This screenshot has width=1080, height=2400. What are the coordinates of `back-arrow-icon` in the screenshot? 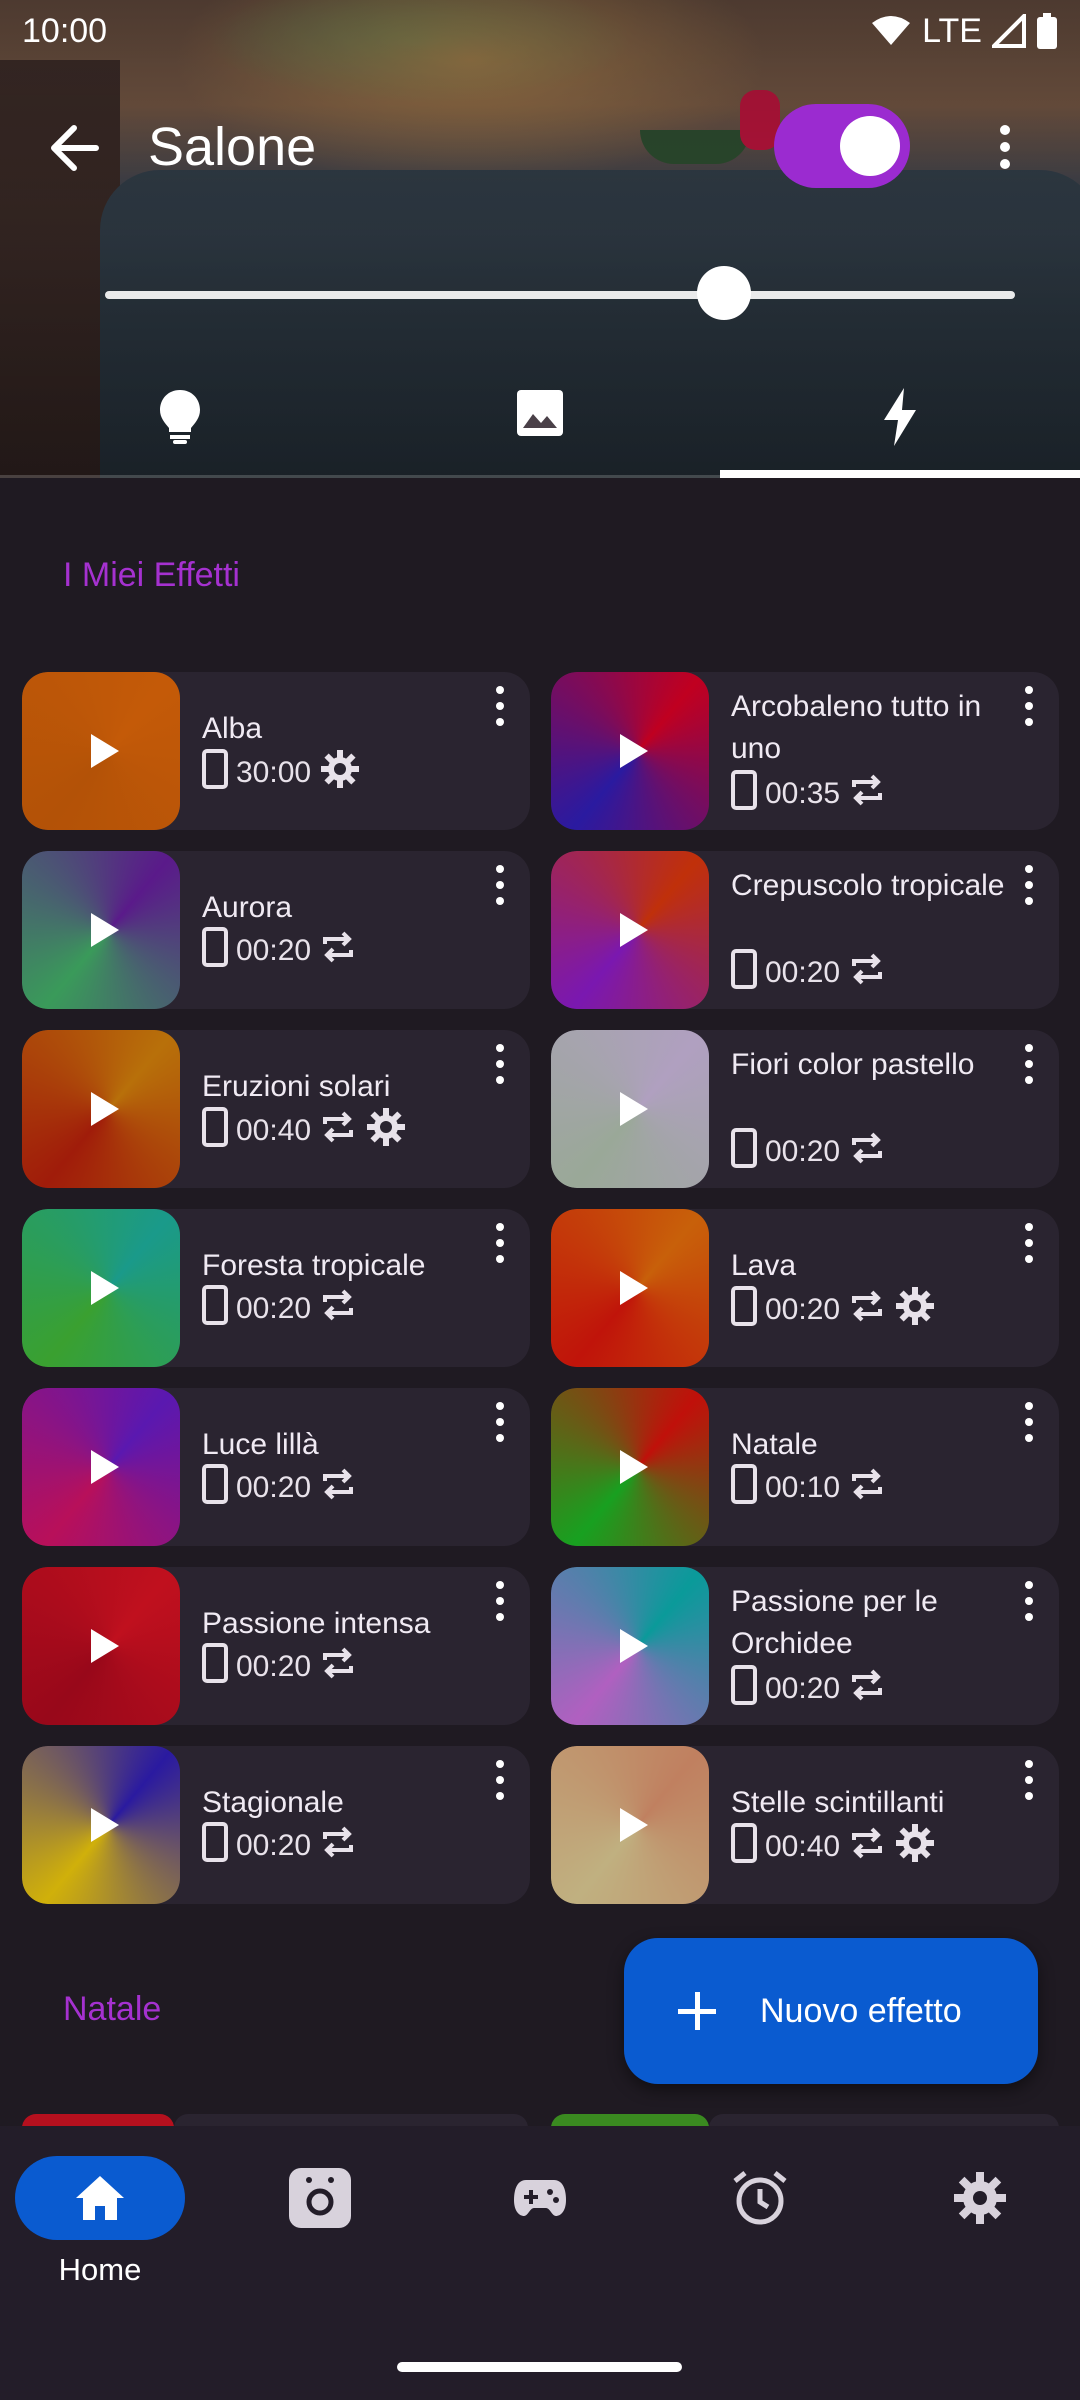 It's located at (74, 148).